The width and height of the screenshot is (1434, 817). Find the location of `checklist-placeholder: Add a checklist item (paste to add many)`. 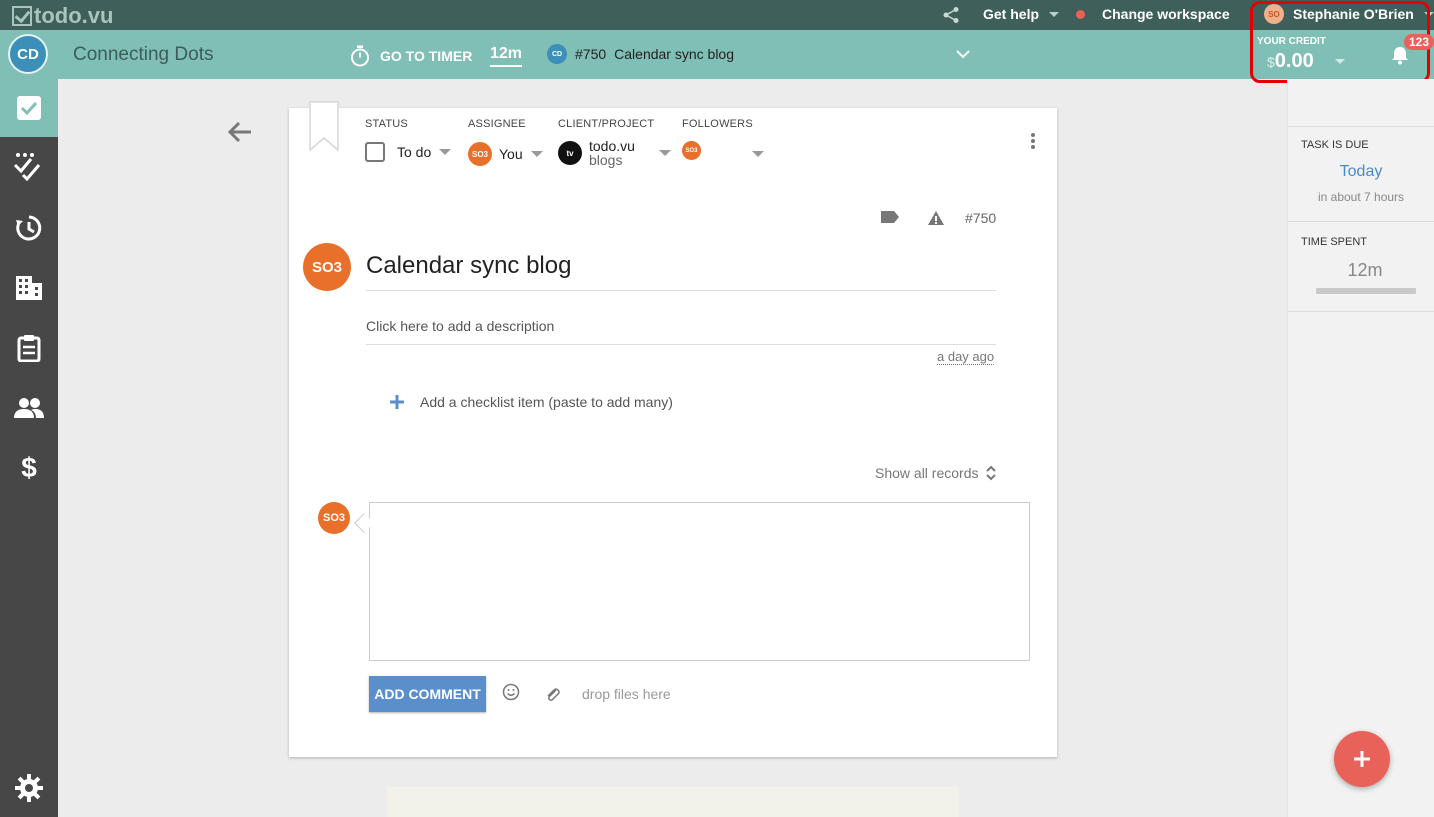

checklist-placeholder: Add a checklist item (paste to add many) is located at coordinates (546, 402).